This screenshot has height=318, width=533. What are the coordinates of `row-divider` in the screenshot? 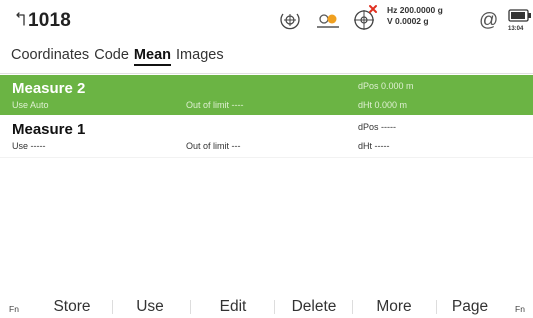 It's located at (266, 157).